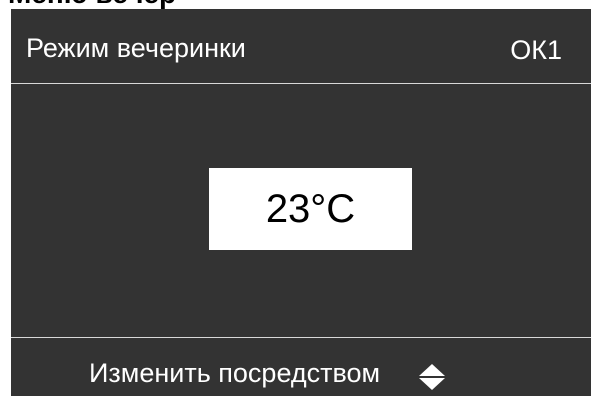  I want to click on mode-title: Режим вечеринки, so click(136, 48).